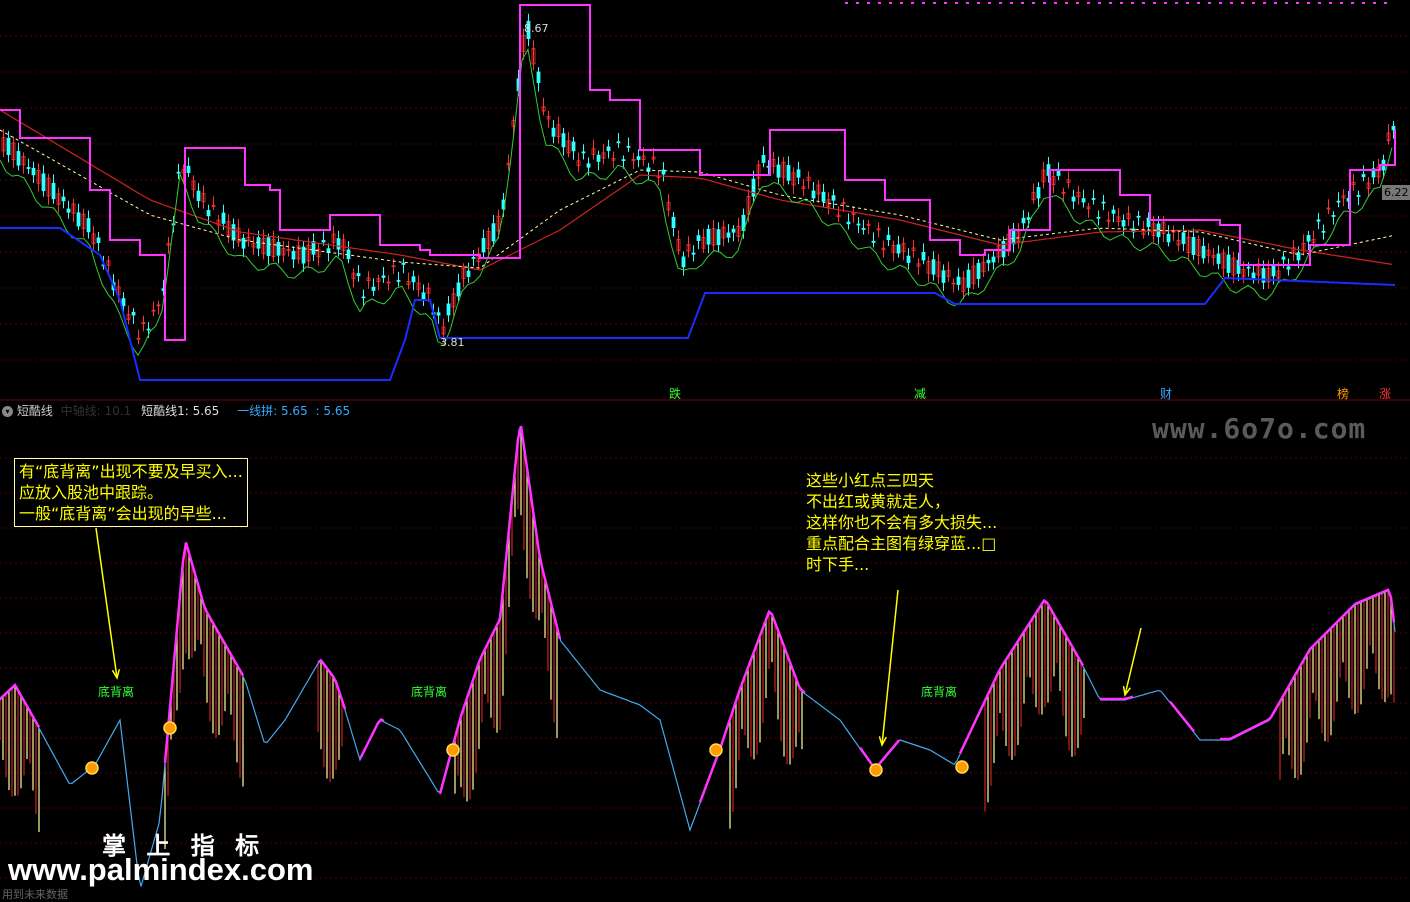  Describe the element at coordinates (35, 411) in the screenshot. I see `indicator-name: 短酷线` at that location.